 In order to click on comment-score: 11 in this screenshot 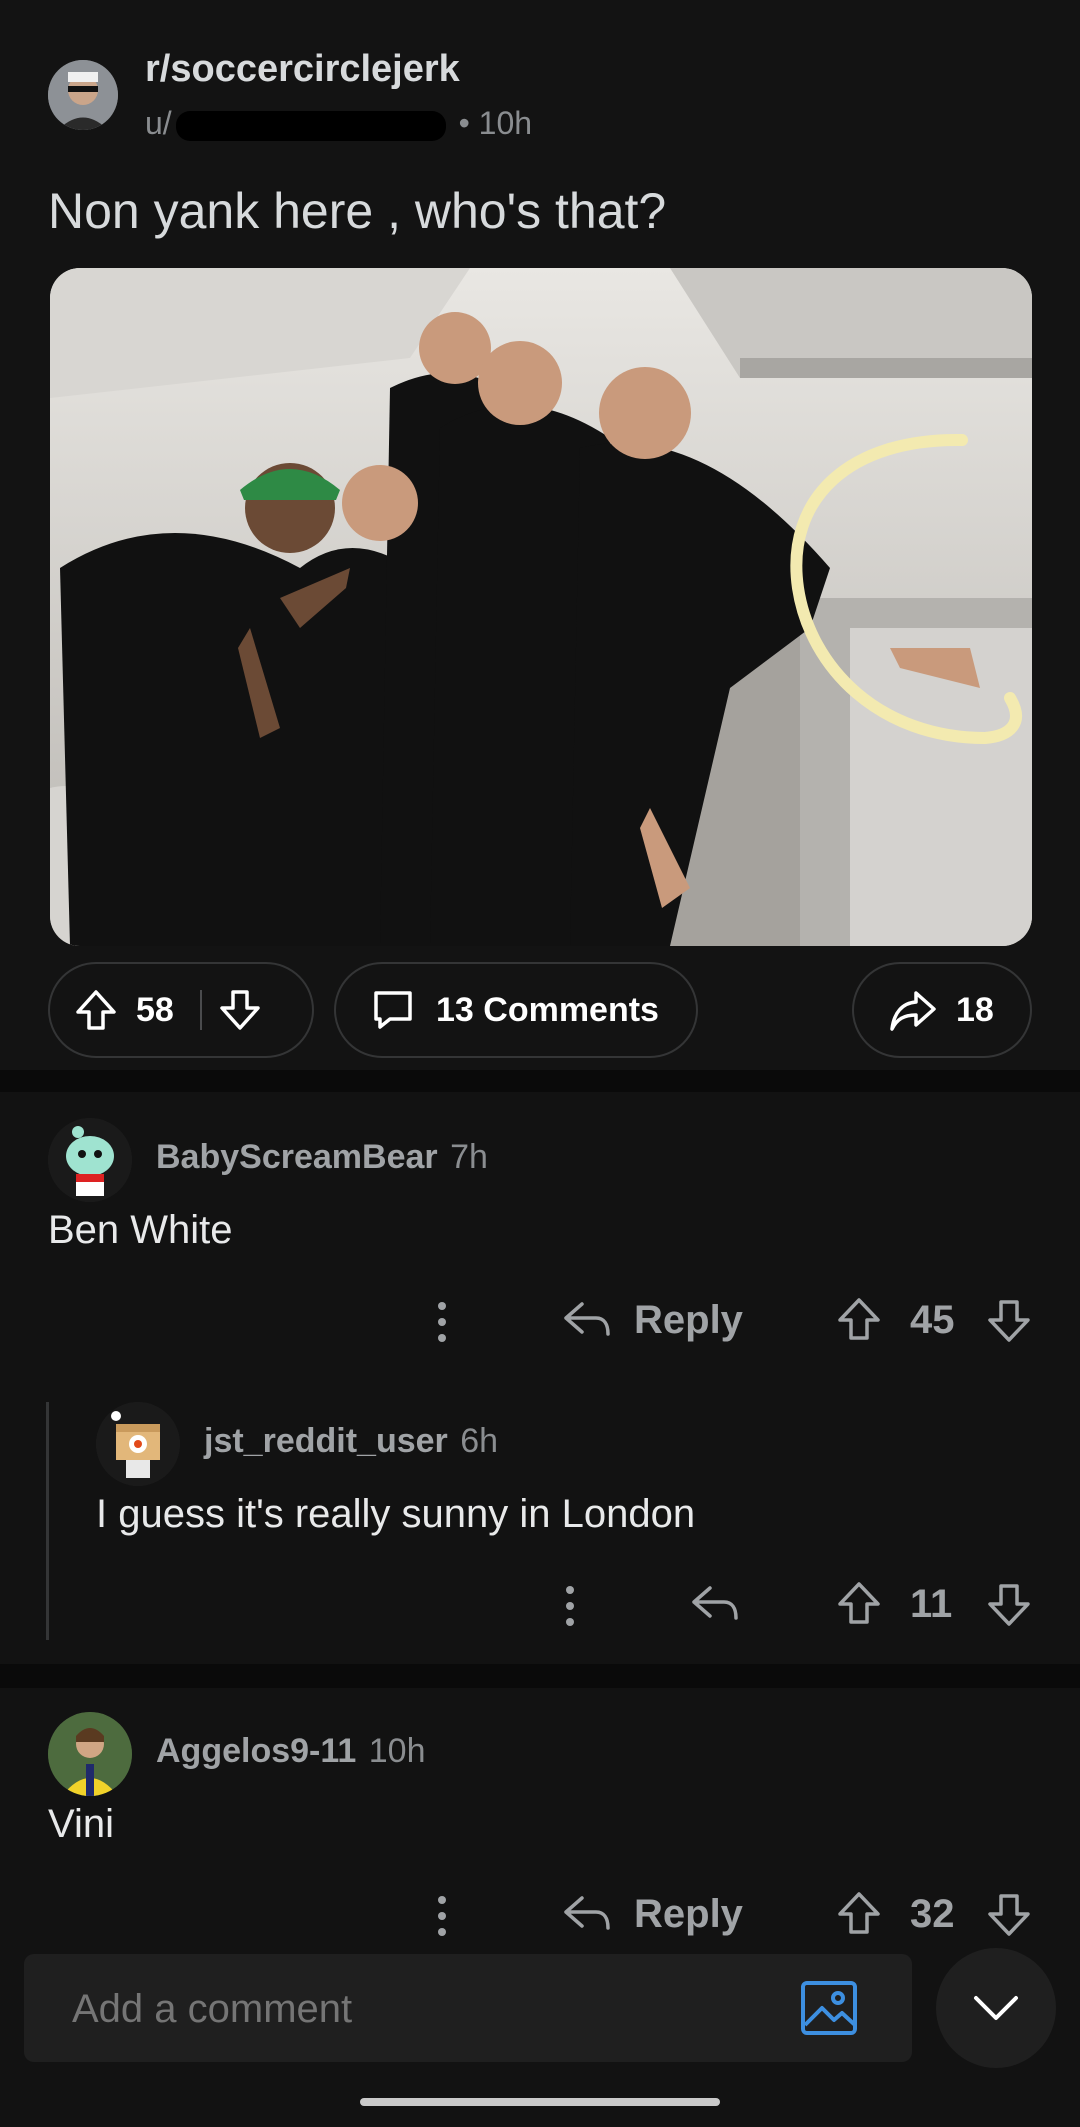, I will do `click(931, 1604)`.